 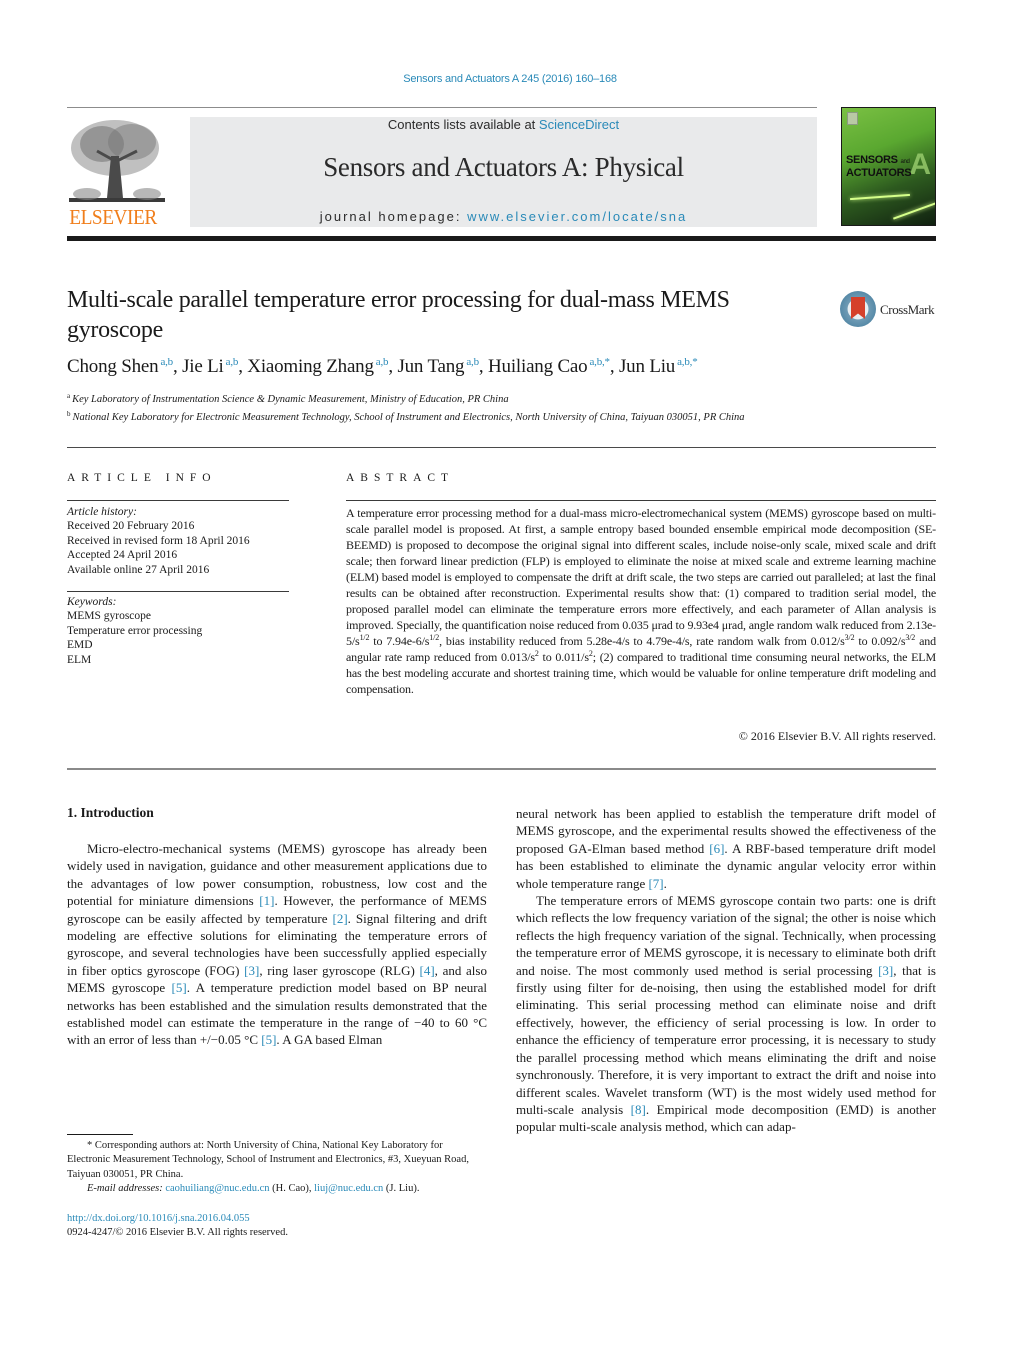 What do you see at coordinates (69, 396) in the screenshot?
I see `affiliation-mark: a` at bounding box center [69, 396].